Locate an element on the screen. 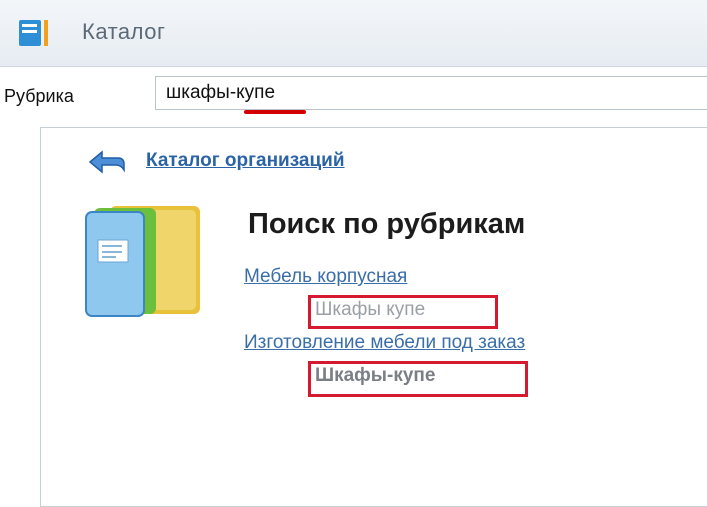  rubric-input is located at coordinates (431, 93).